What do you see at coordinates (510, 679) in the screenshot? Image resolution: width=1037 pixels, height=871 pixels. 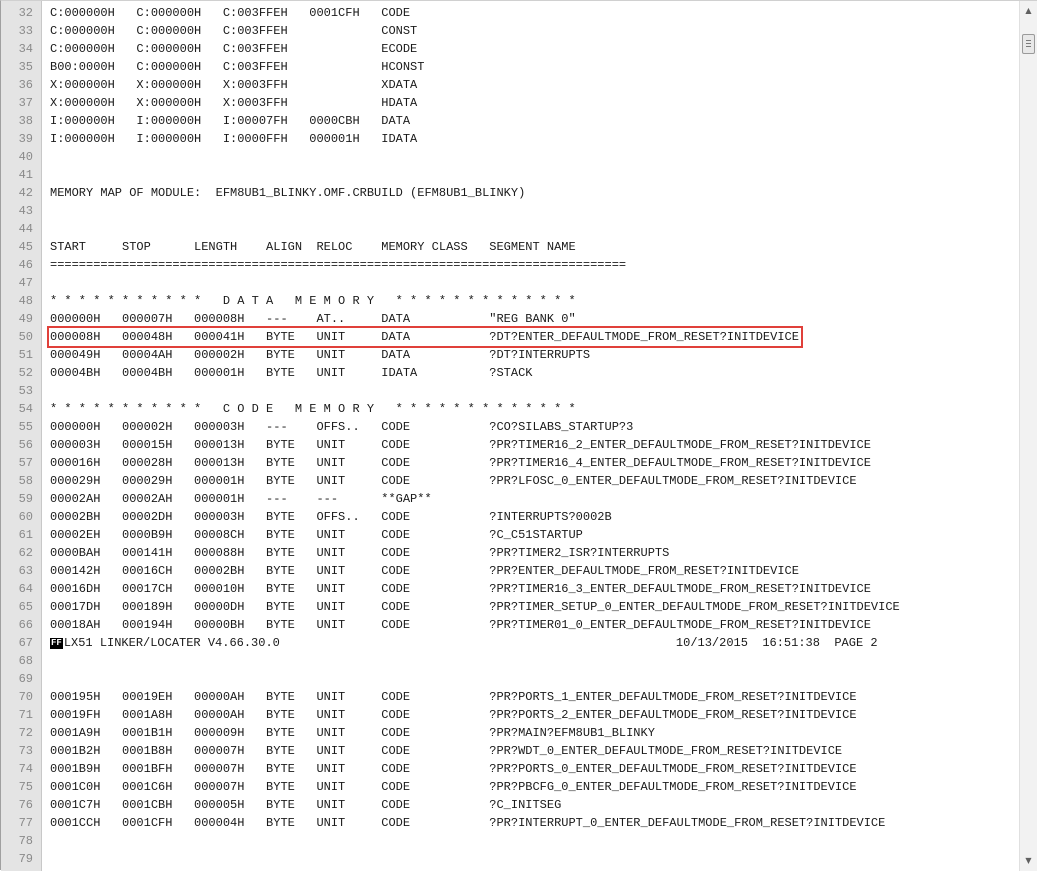 I see `editor-line: 69` at bounding box center [510, 679].